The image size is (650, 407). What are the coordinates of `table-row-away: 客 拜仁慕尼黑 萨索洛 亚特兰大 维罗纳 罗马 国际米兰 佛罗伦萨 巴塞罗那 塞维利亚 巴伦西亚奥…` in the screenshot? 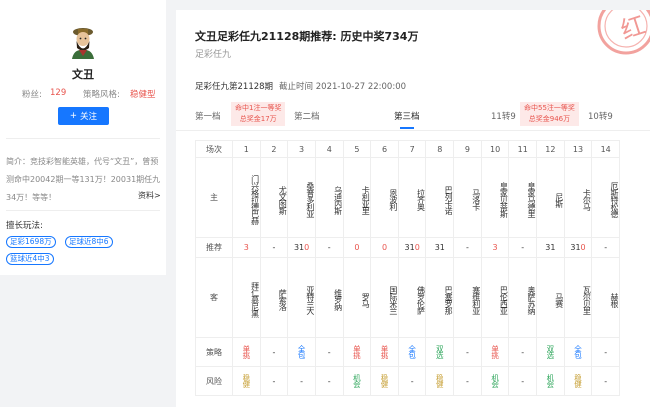 It's located at (407, 297).